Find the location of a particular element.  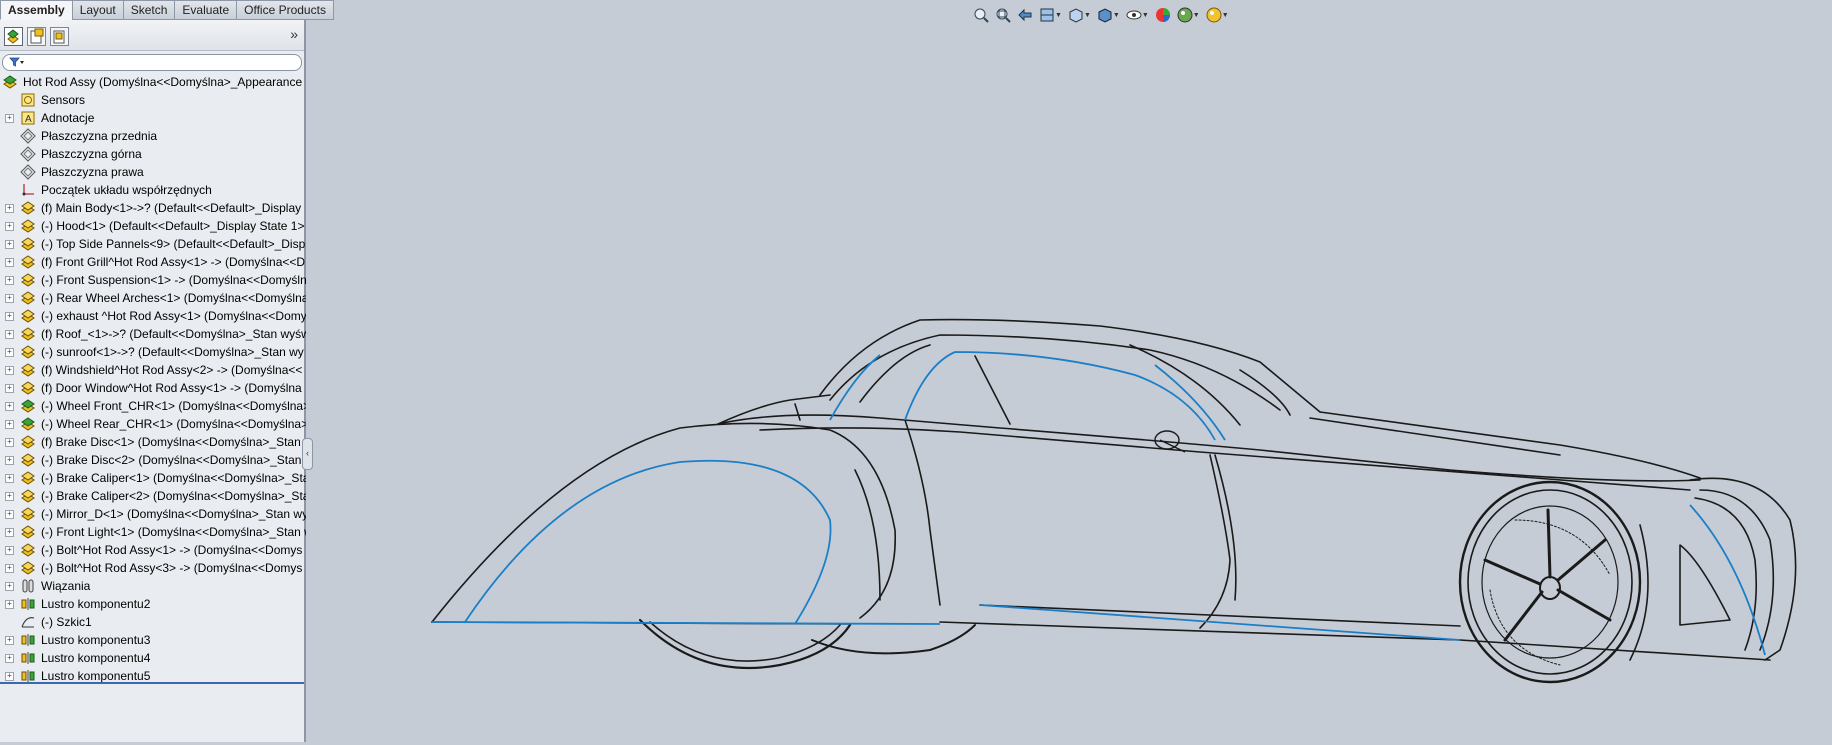

command-tab-office-products: Office Products is located at coordinates (285, 10).